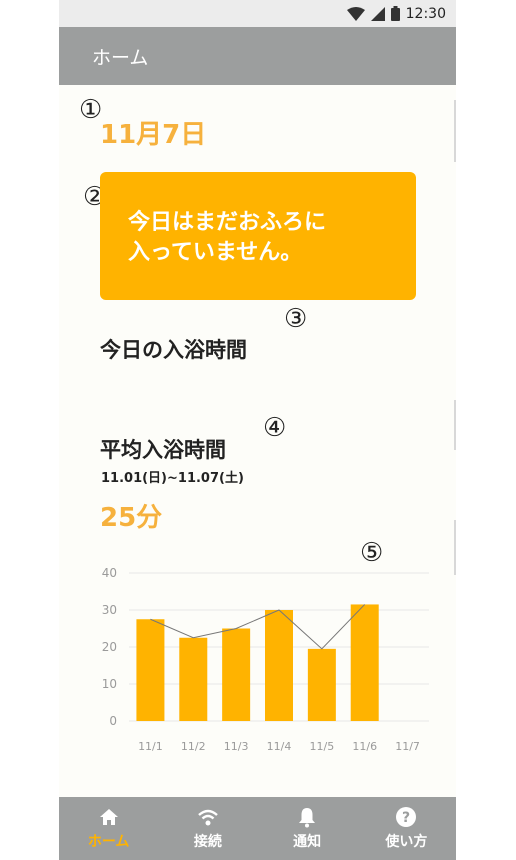 This screenshot has width=516, height=860. I want to click on bath-time-bar-chart: 0 10 20 30 40 11/1 11/2 11/3 11/4 11/5 11/6 11/7, so click(265, 659).